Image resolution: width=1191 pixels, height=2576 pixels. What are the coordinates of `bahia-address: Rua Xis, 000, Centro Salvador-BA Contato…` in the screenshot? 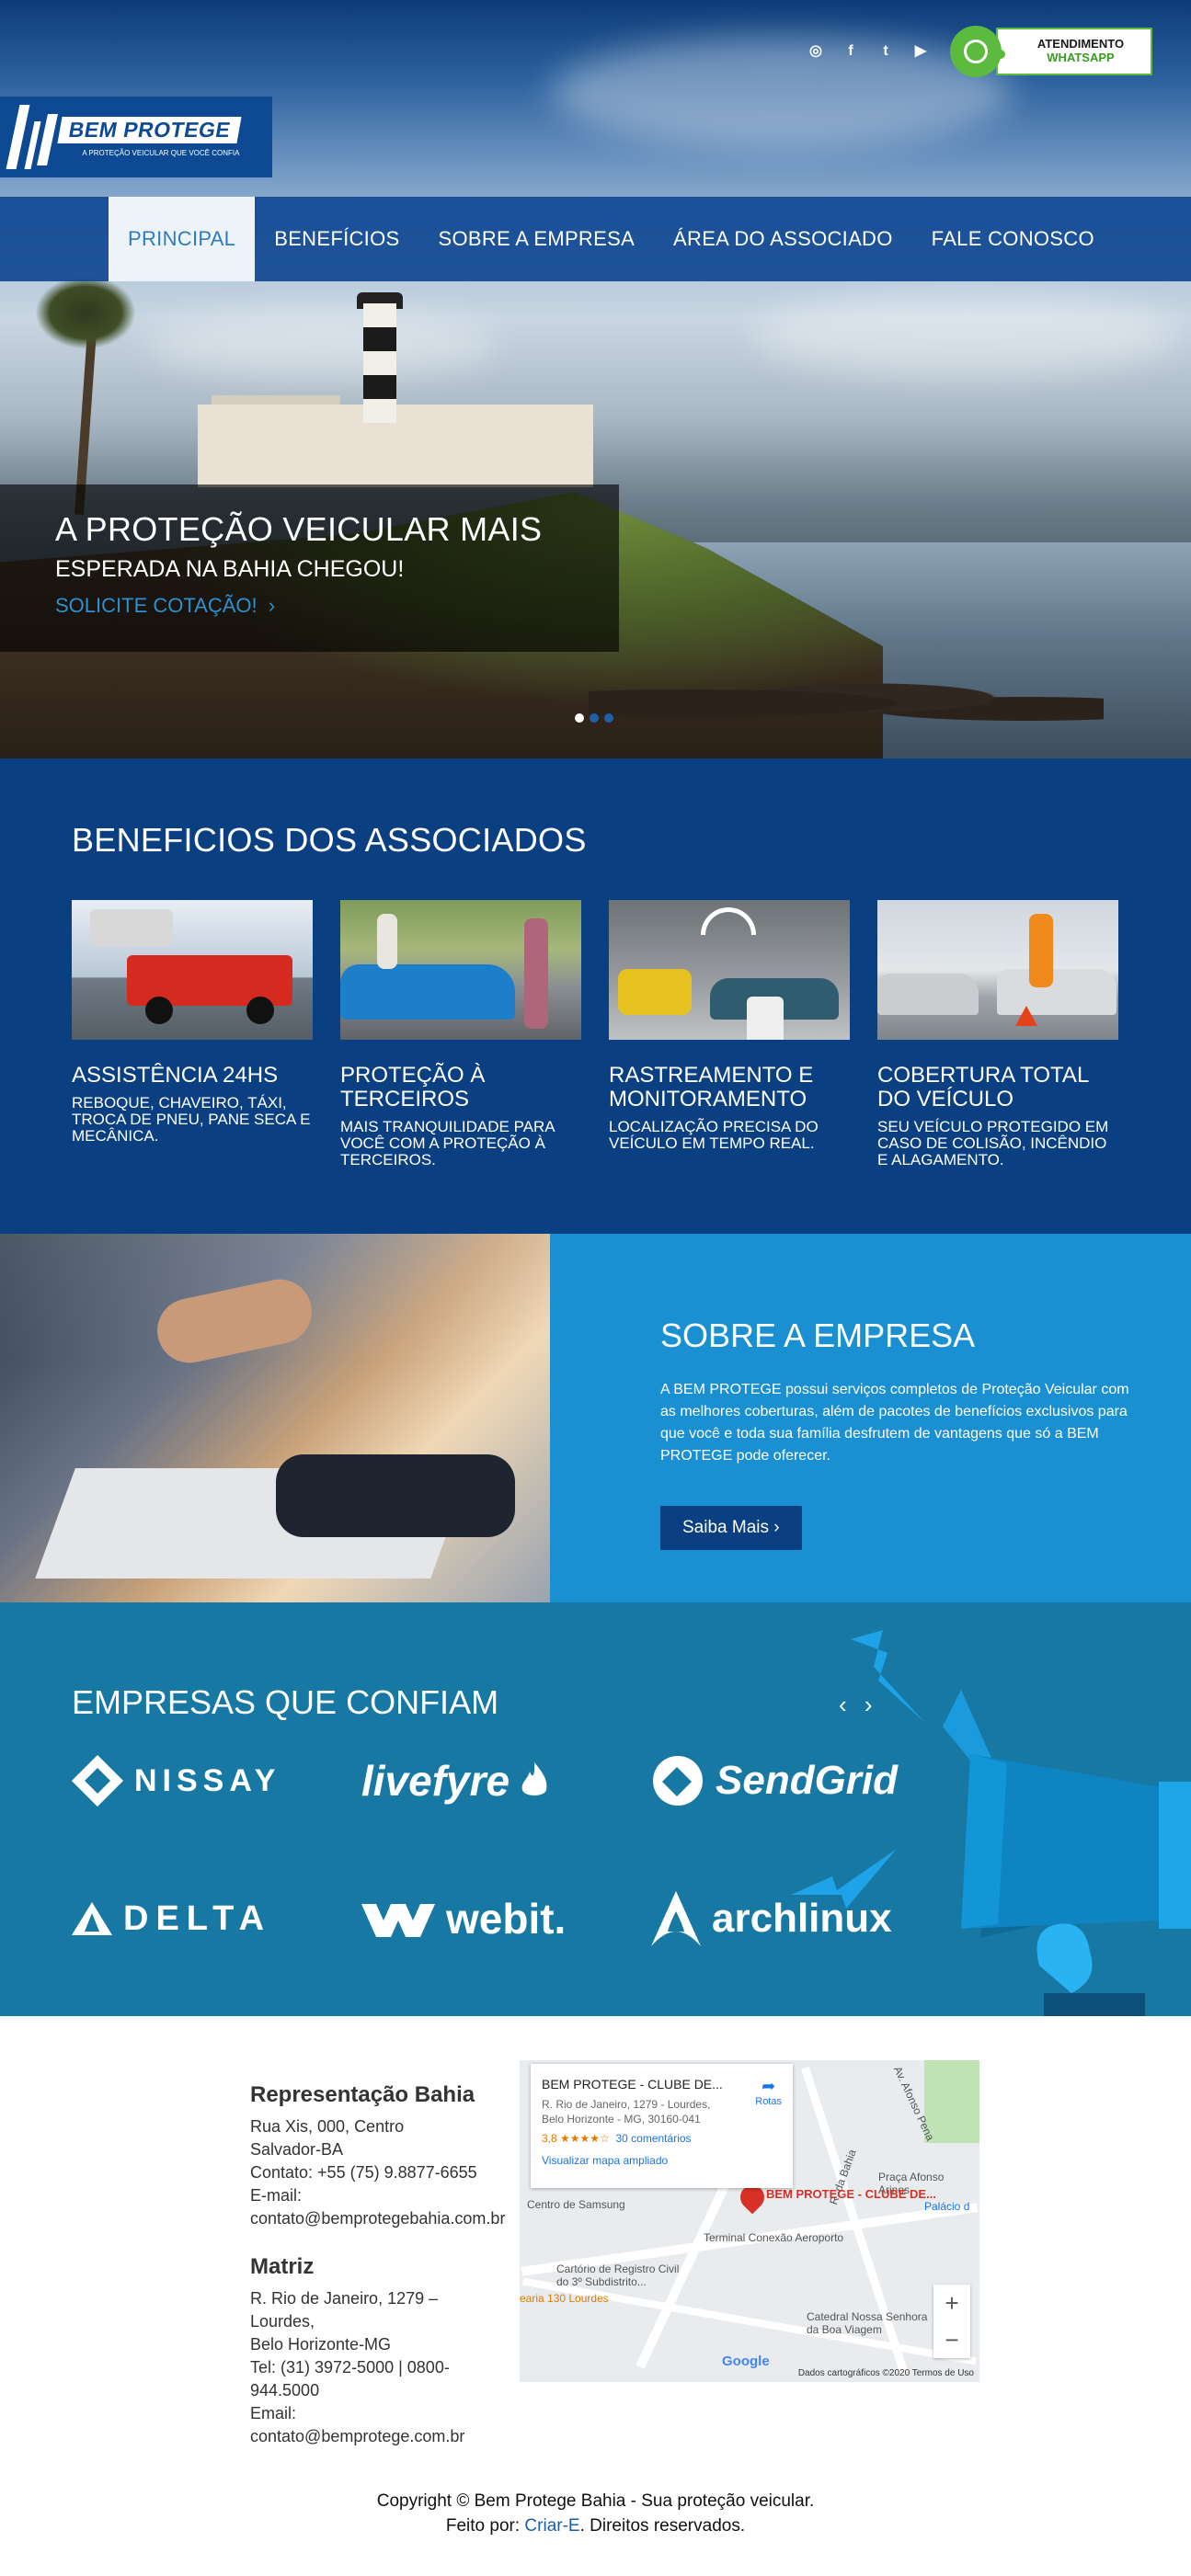 It's located at (378, 2172).